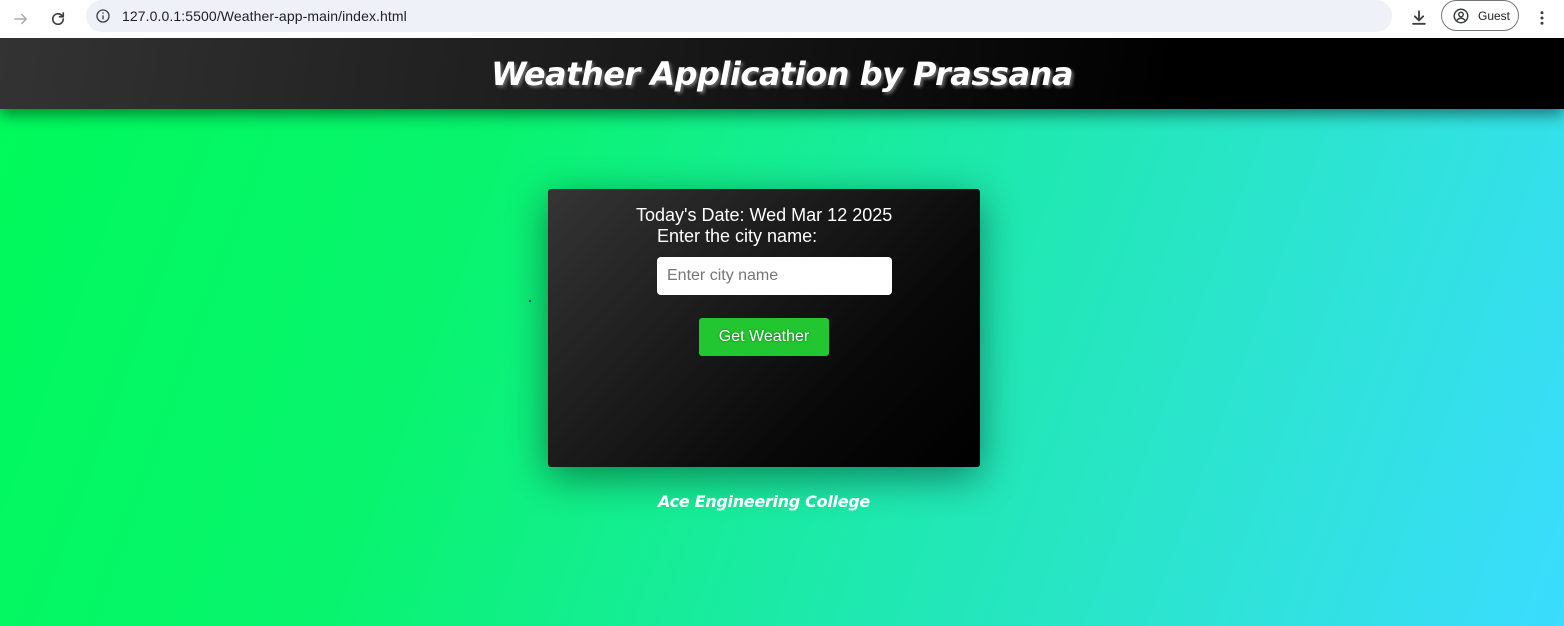  I want to click on reload-icon, so click(58, 19).